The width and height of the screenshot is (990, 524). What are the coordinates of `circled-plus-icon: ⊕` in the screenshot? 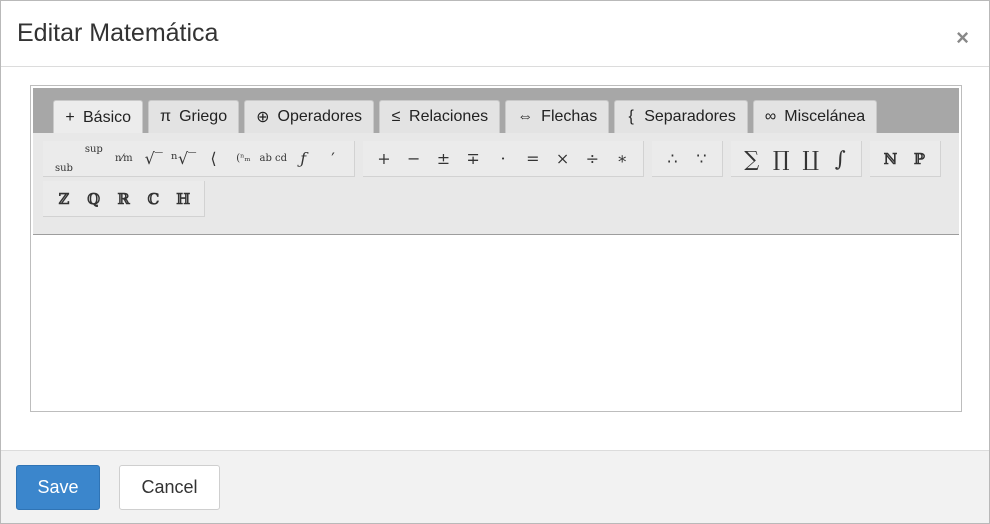 It's located at (263, 117).